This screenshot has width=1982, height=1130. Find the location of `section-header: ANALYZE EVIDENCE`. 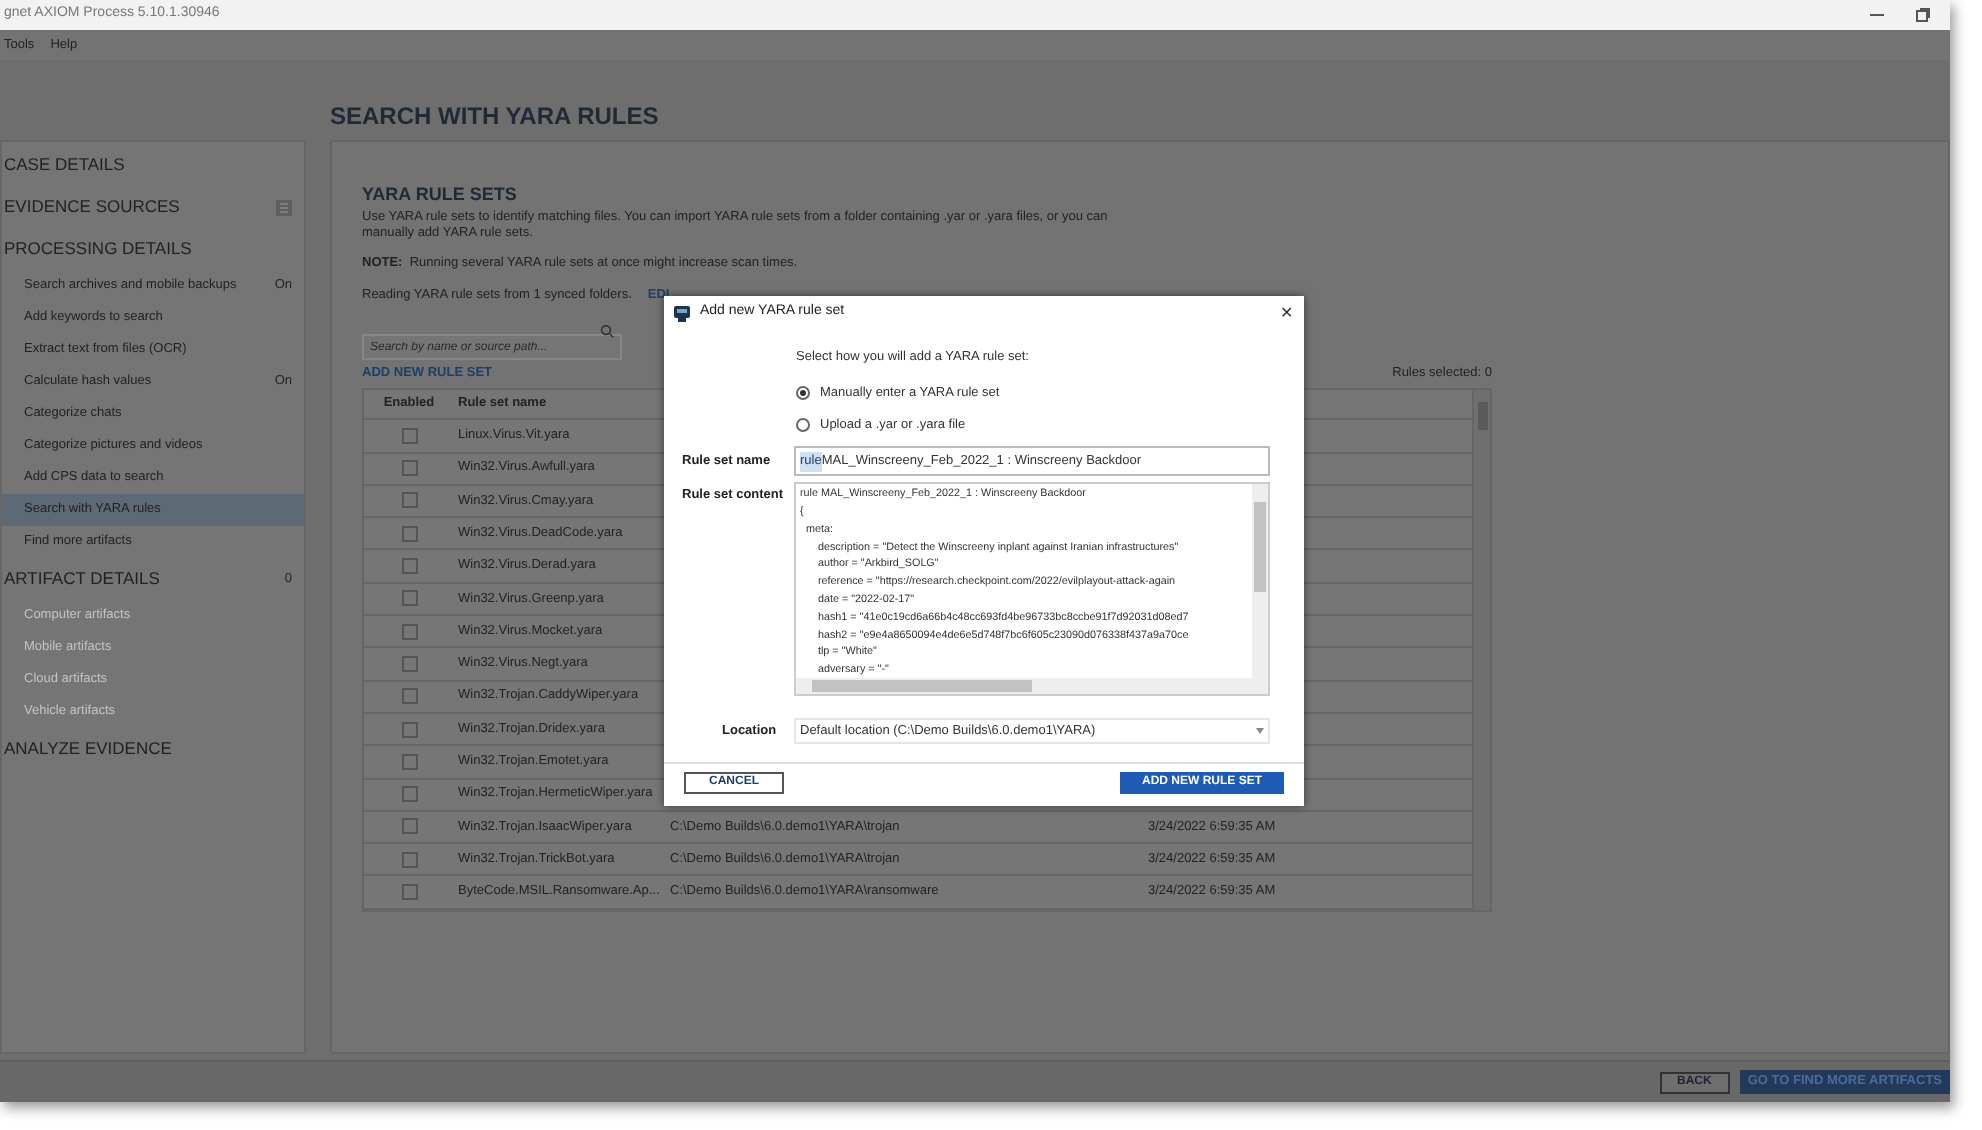

section-header: ANALYZE EVIDENCE is located at coordinates (87, 749).